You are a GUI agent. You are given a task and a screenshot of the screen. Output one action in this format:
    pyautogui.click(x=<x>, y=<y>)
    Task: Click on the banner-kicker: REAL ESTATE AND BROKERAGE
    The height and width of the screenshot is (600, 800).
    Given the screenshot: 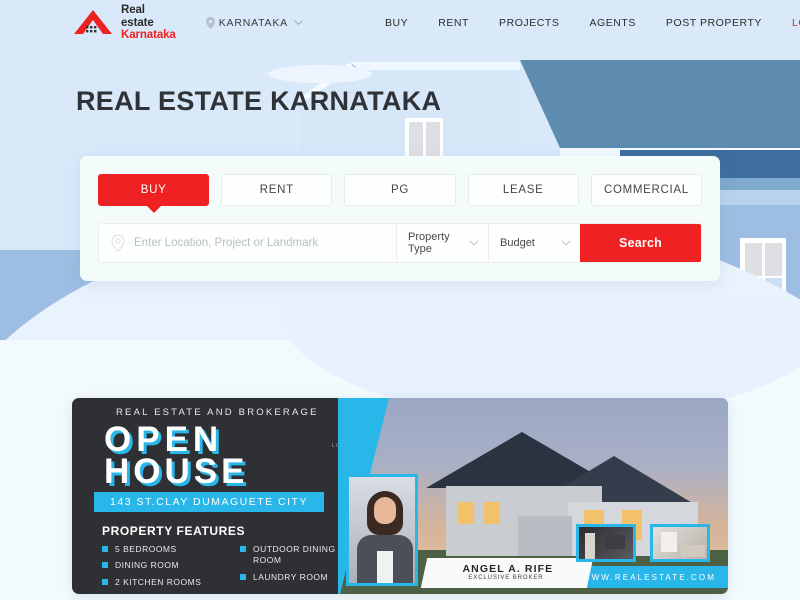 What is the action you would take?
    pyautogui.click(x=217, y=412)
    